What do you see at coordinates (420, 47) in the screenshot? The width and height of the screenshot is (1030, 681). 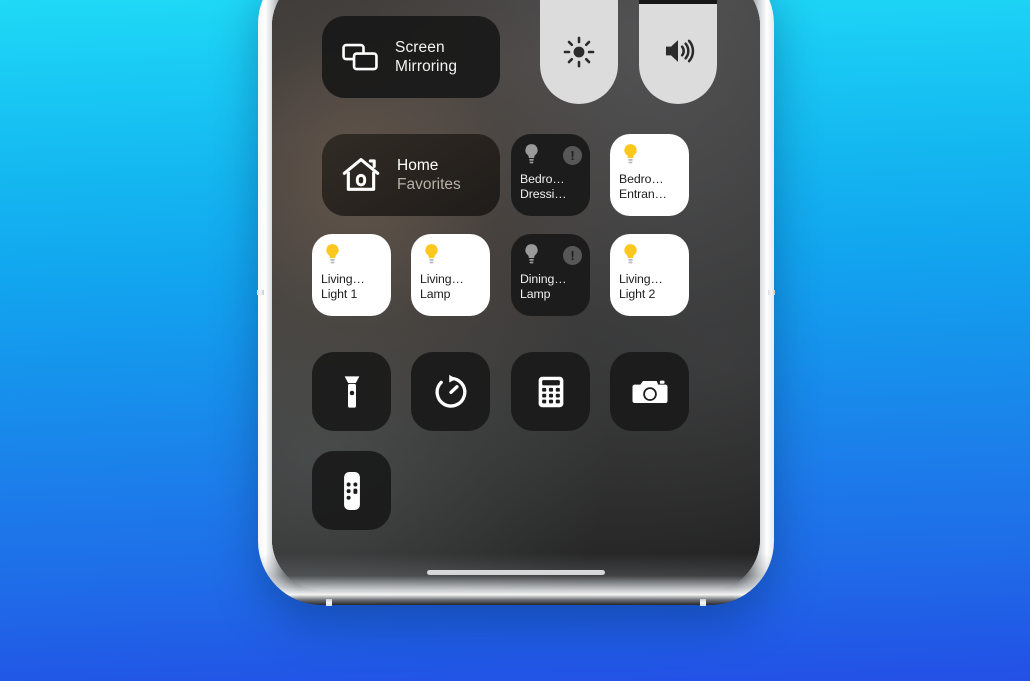 I see `screen-mirroring-line1: Screen` at bounding box center [420, 47].